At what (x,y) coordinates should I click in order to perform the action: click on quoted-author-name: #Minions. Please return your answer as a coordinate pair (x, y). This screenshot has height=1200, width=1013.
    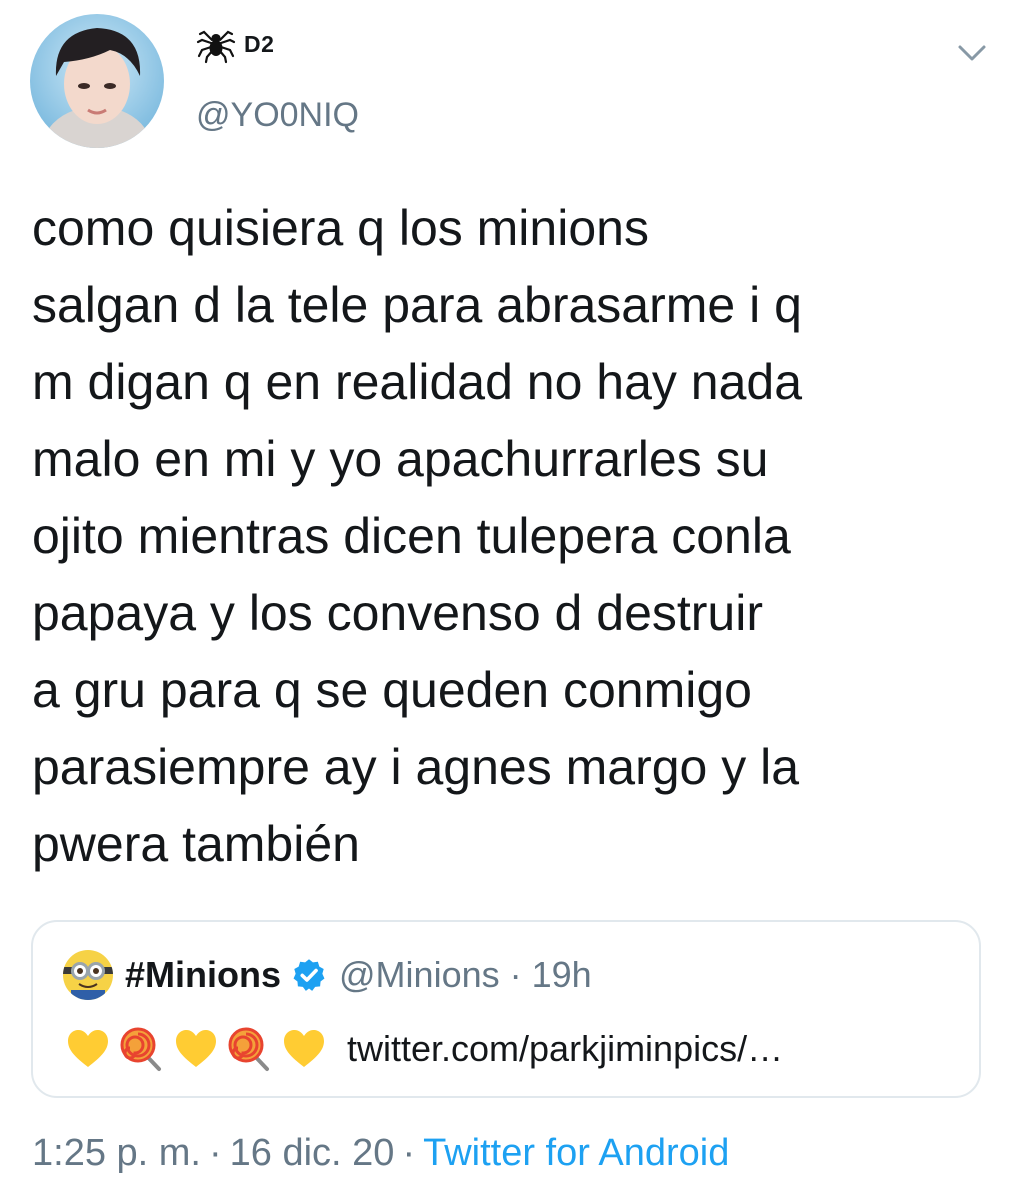
    Looking at the image, I should click on (203, 975).